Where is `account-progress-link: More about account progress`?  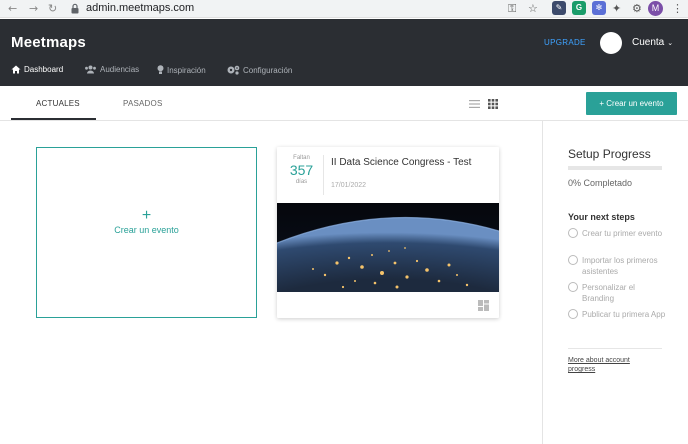 account-progress-link: More about account progress is located at coordinates (613, 365).